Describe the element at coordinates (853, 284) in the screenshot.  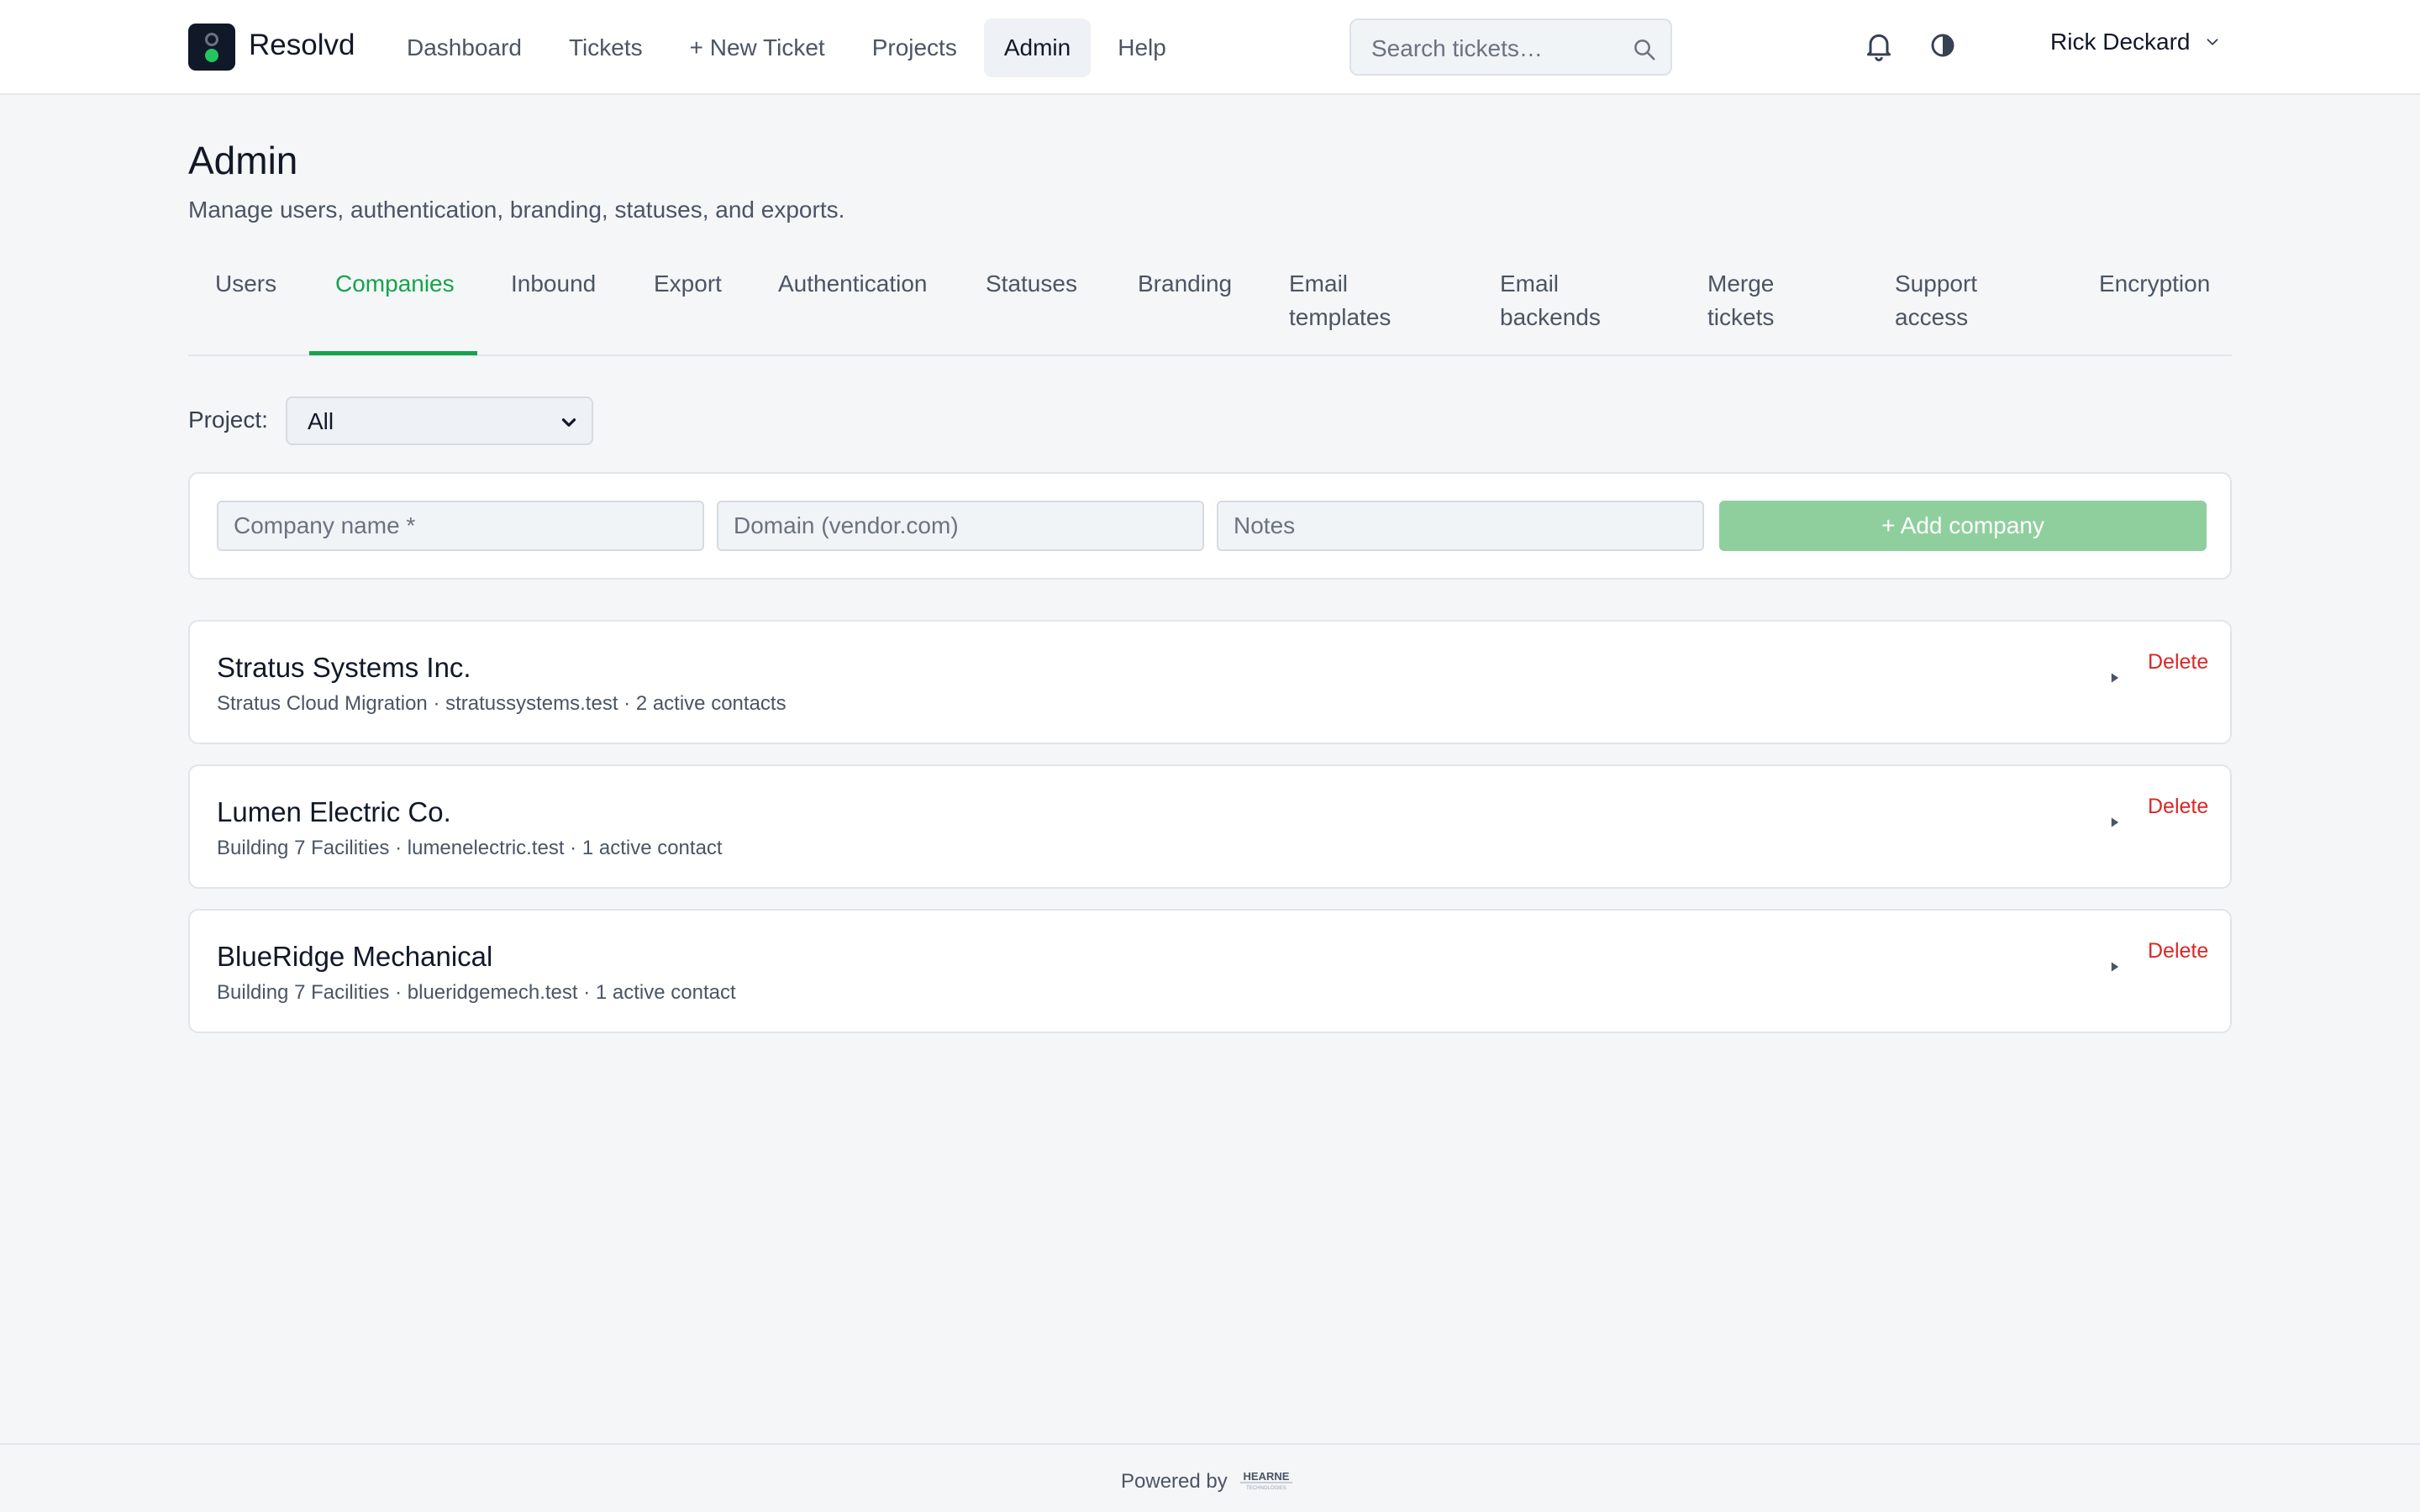
I see `tab-authentication: Authentication` at that location.